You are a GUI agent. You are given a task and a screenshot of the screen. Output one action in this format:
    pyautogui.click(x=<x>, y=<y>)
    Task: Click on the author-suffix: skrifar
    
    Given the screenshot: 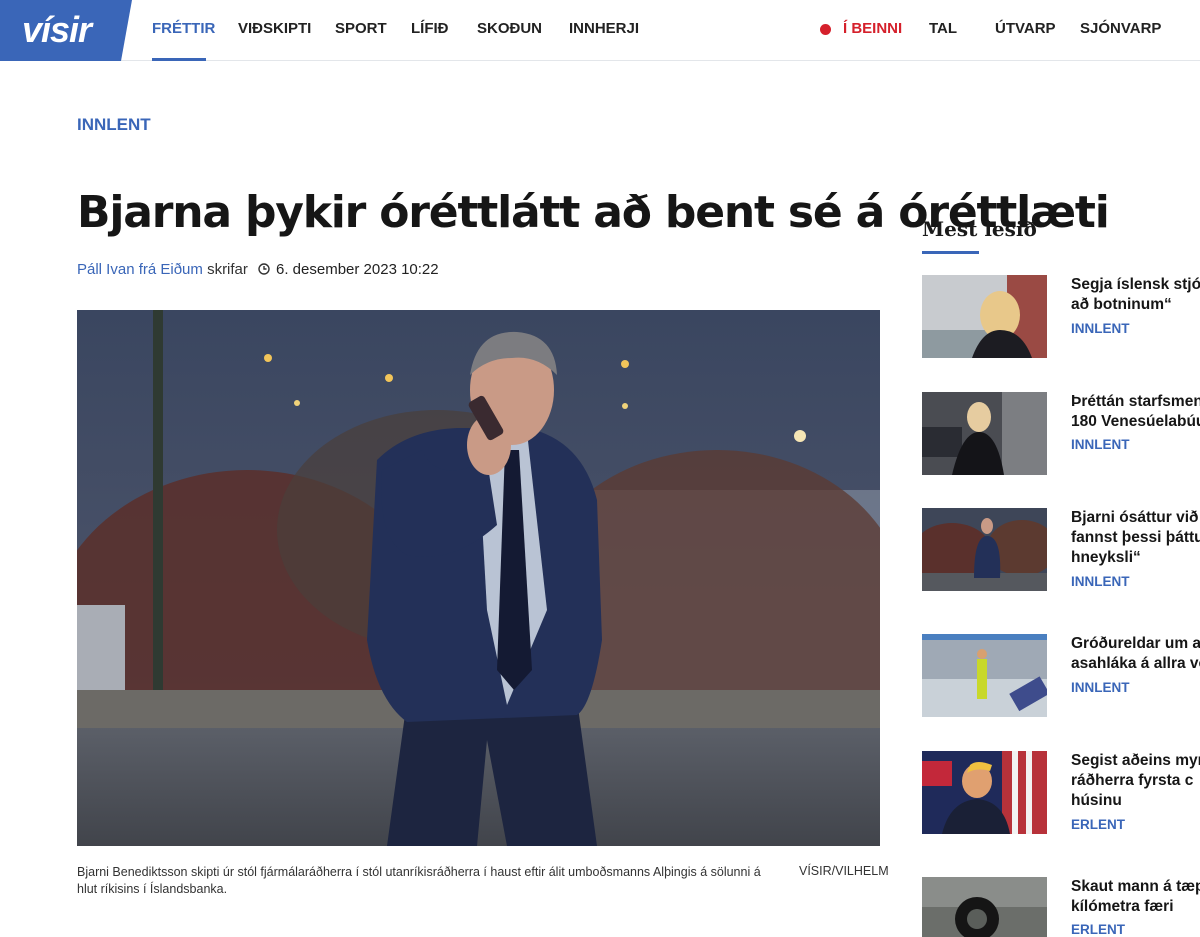 What is the action you would take?
    pyautogui.click(x=227, y=269)
    